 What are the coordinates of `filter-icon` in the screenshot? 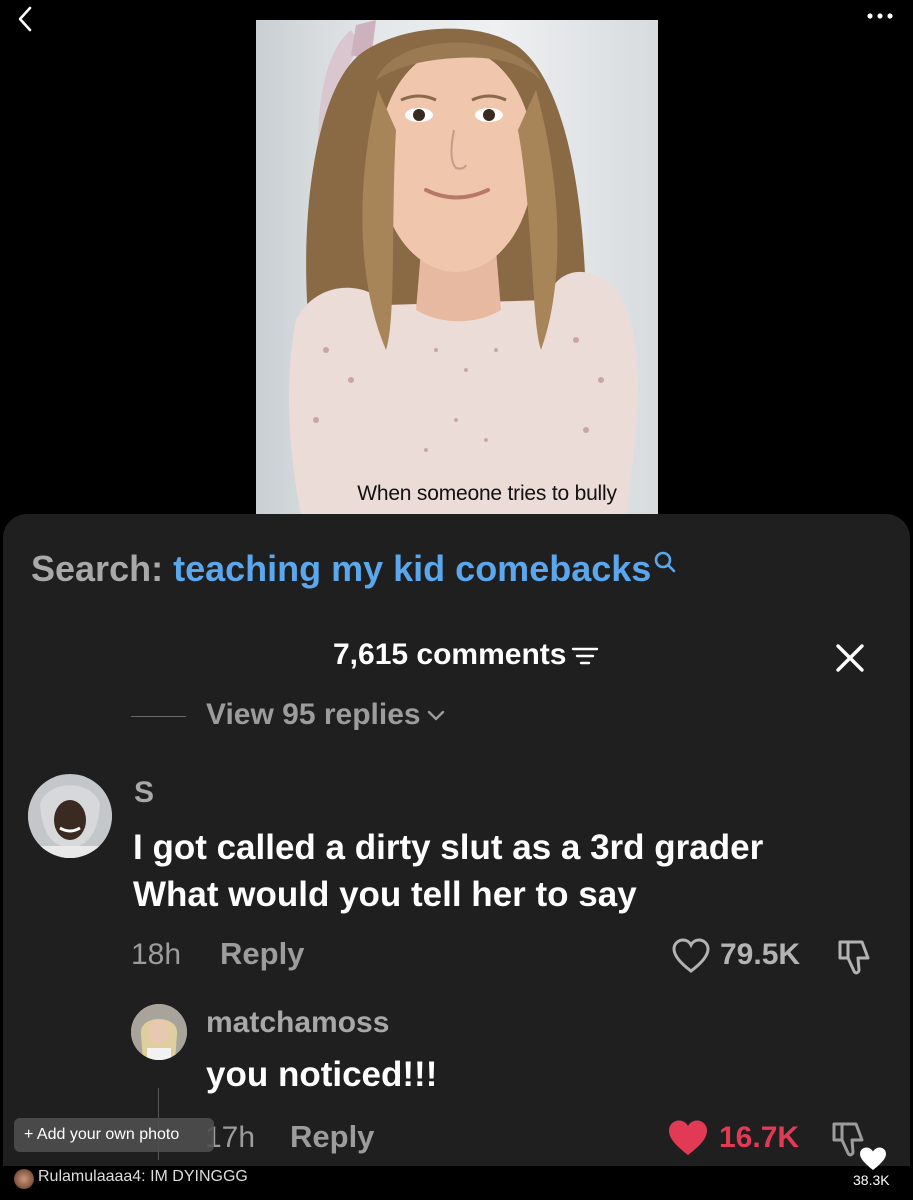 It's located at (585, 656).